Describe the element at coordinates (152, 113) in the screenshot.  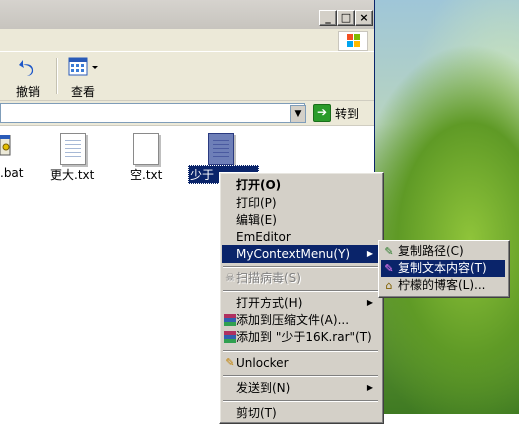
I see `address-input` at that location.